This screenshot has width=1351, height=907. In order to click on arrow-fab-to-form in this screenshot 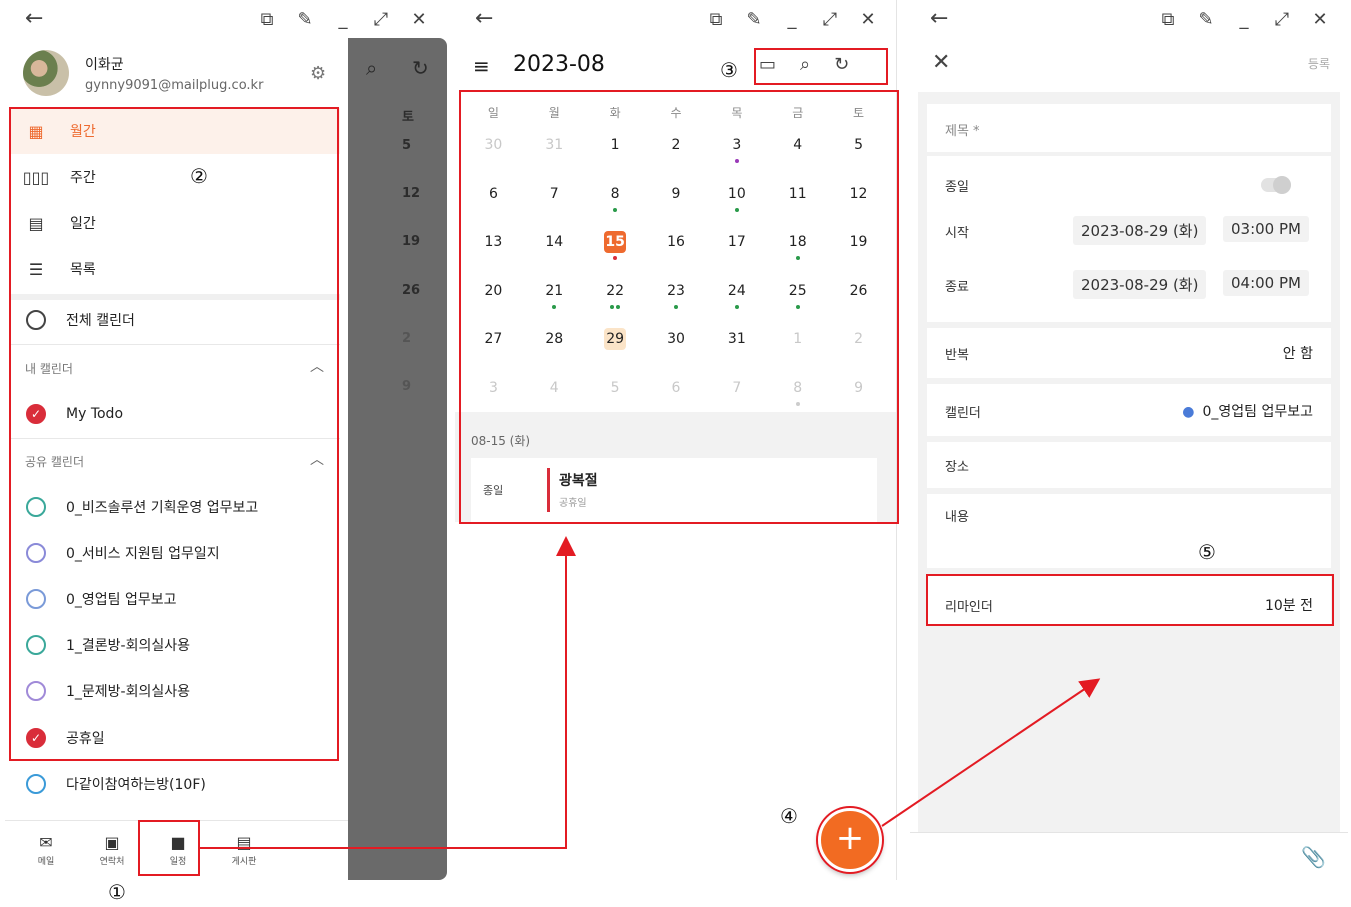, I will do `click(991, 752)`.